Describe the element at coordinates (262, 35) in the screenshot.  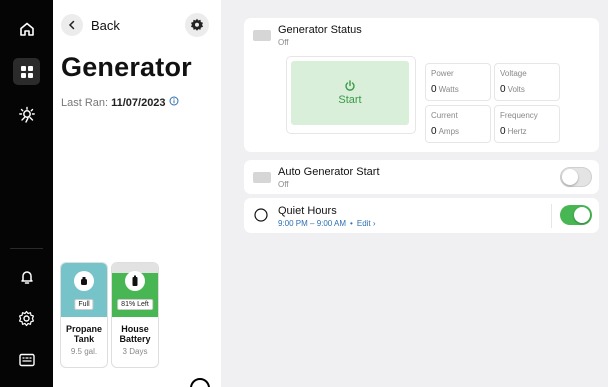
I see `generator-icon` at that location.